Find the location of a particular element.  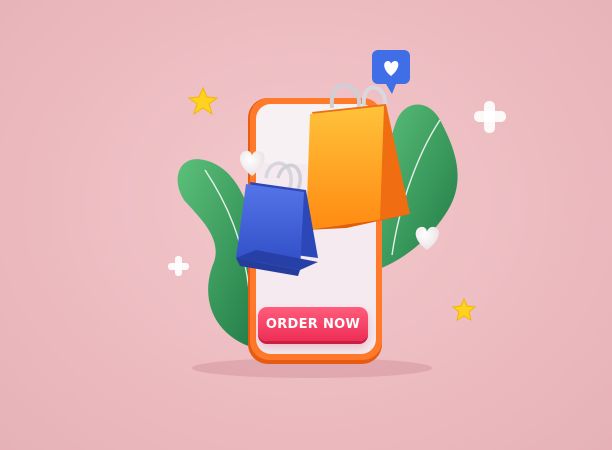

star-icon is located at coordinates (203, 101).